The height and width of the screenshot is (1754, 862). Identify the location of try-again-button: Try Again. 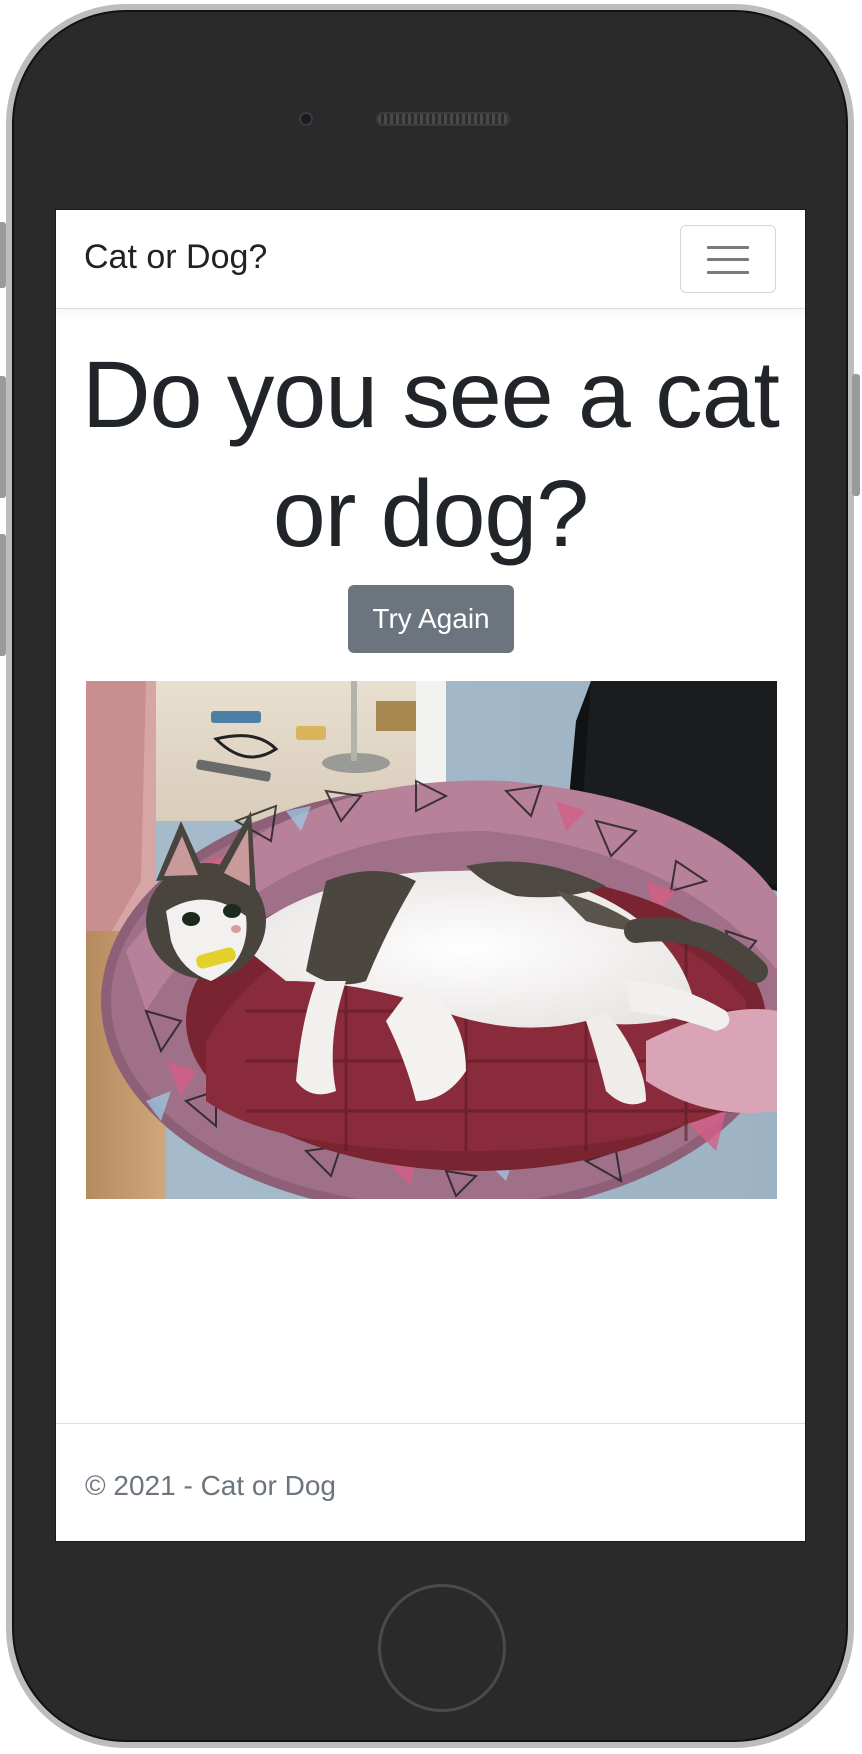
(431, 619).